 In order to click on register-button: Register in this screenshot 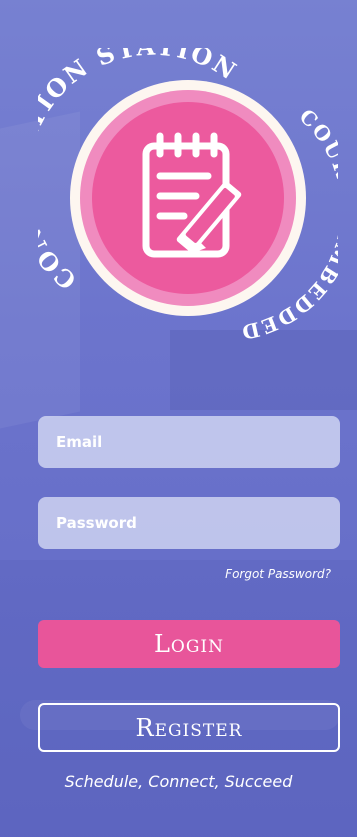, I will do `click(189, 727)`.